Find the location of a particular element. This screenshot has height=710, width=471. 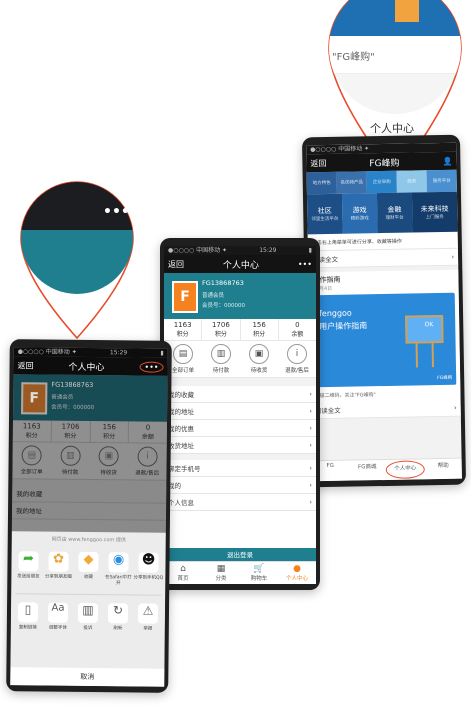

font-icon: Aa is located at coordinates (58, 612).